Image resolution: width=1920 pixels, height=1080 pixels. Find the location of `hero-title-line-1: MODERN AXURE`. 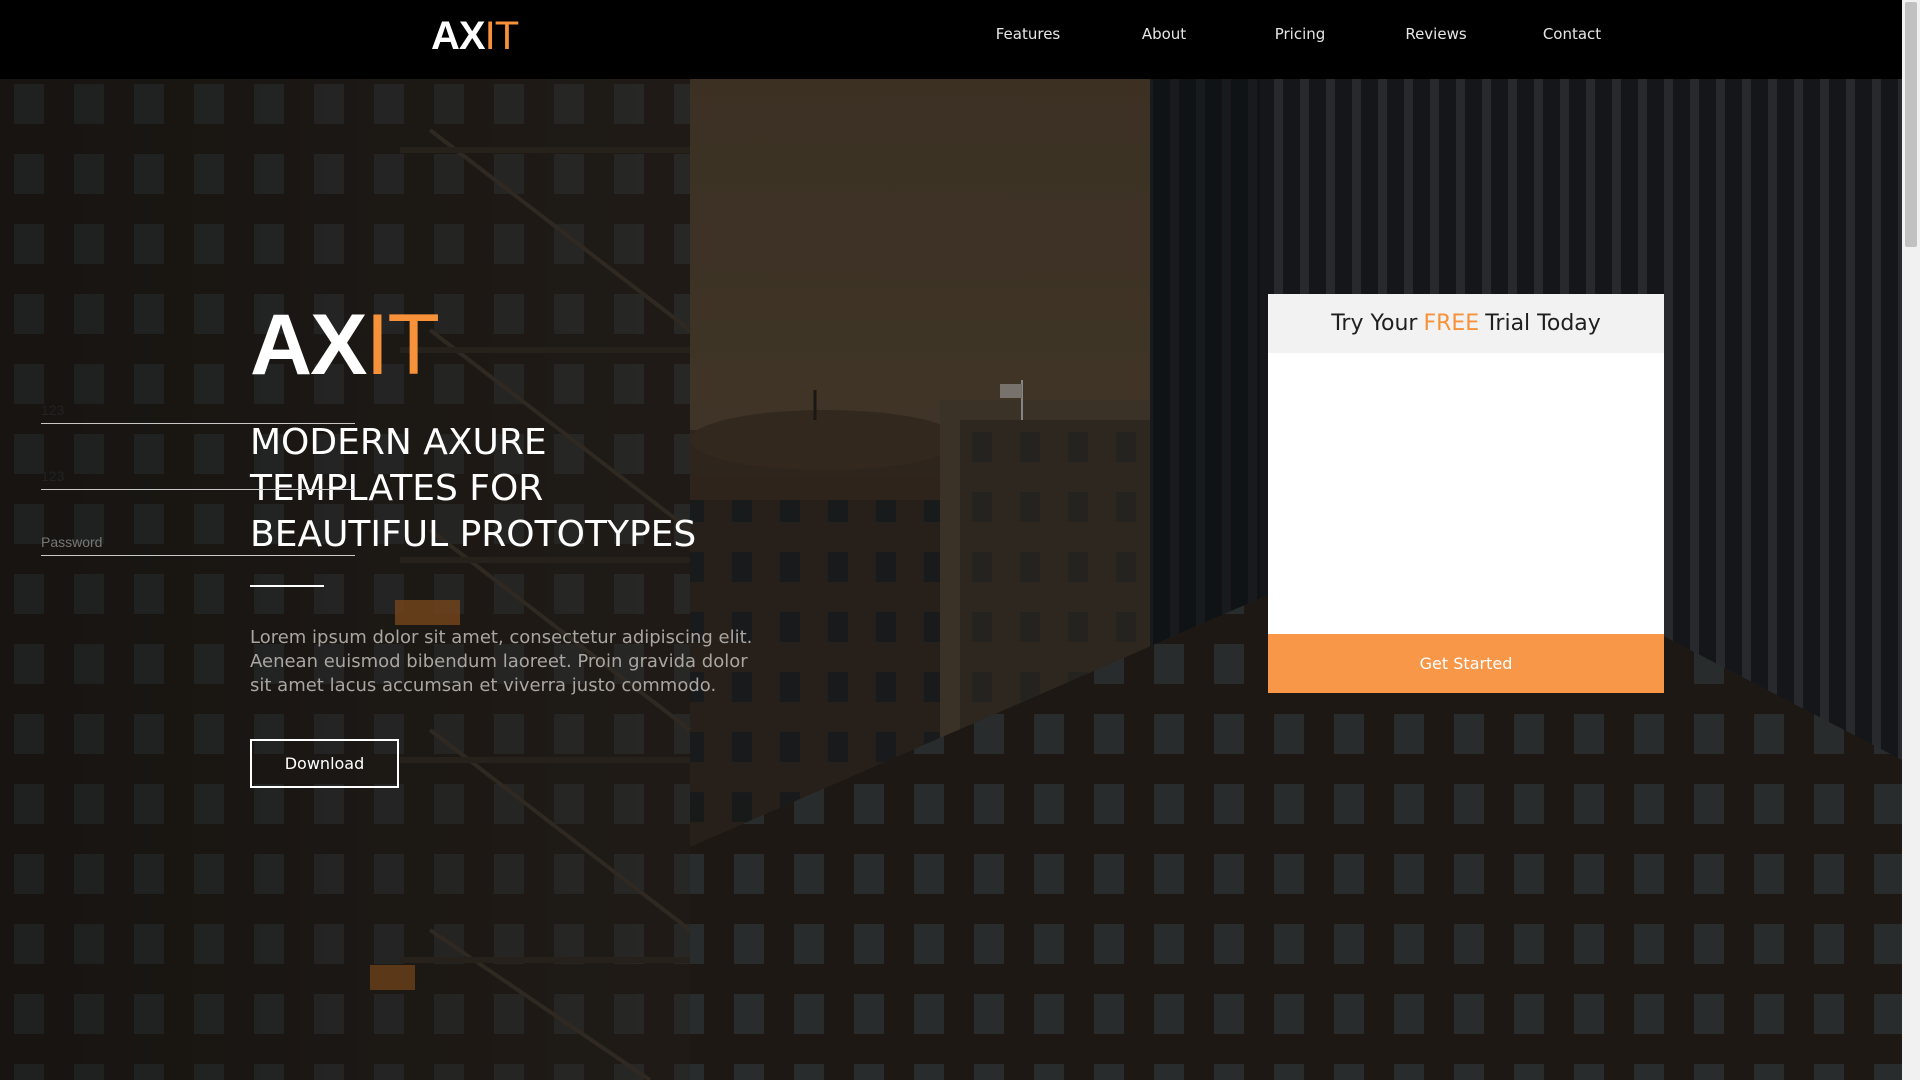

hero-title-line-1: MODERN AXURE is located at coordinates (398, 442).